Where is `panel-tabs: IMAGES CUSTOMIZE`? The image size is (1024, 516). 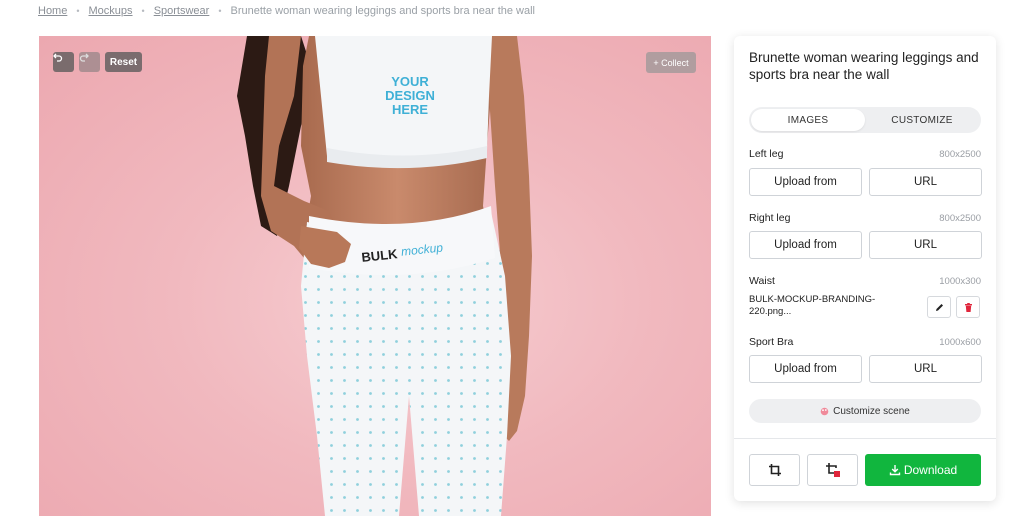
panel-tabs: IMAGES CUSTOMIZE is located at coordinates (865, 120).